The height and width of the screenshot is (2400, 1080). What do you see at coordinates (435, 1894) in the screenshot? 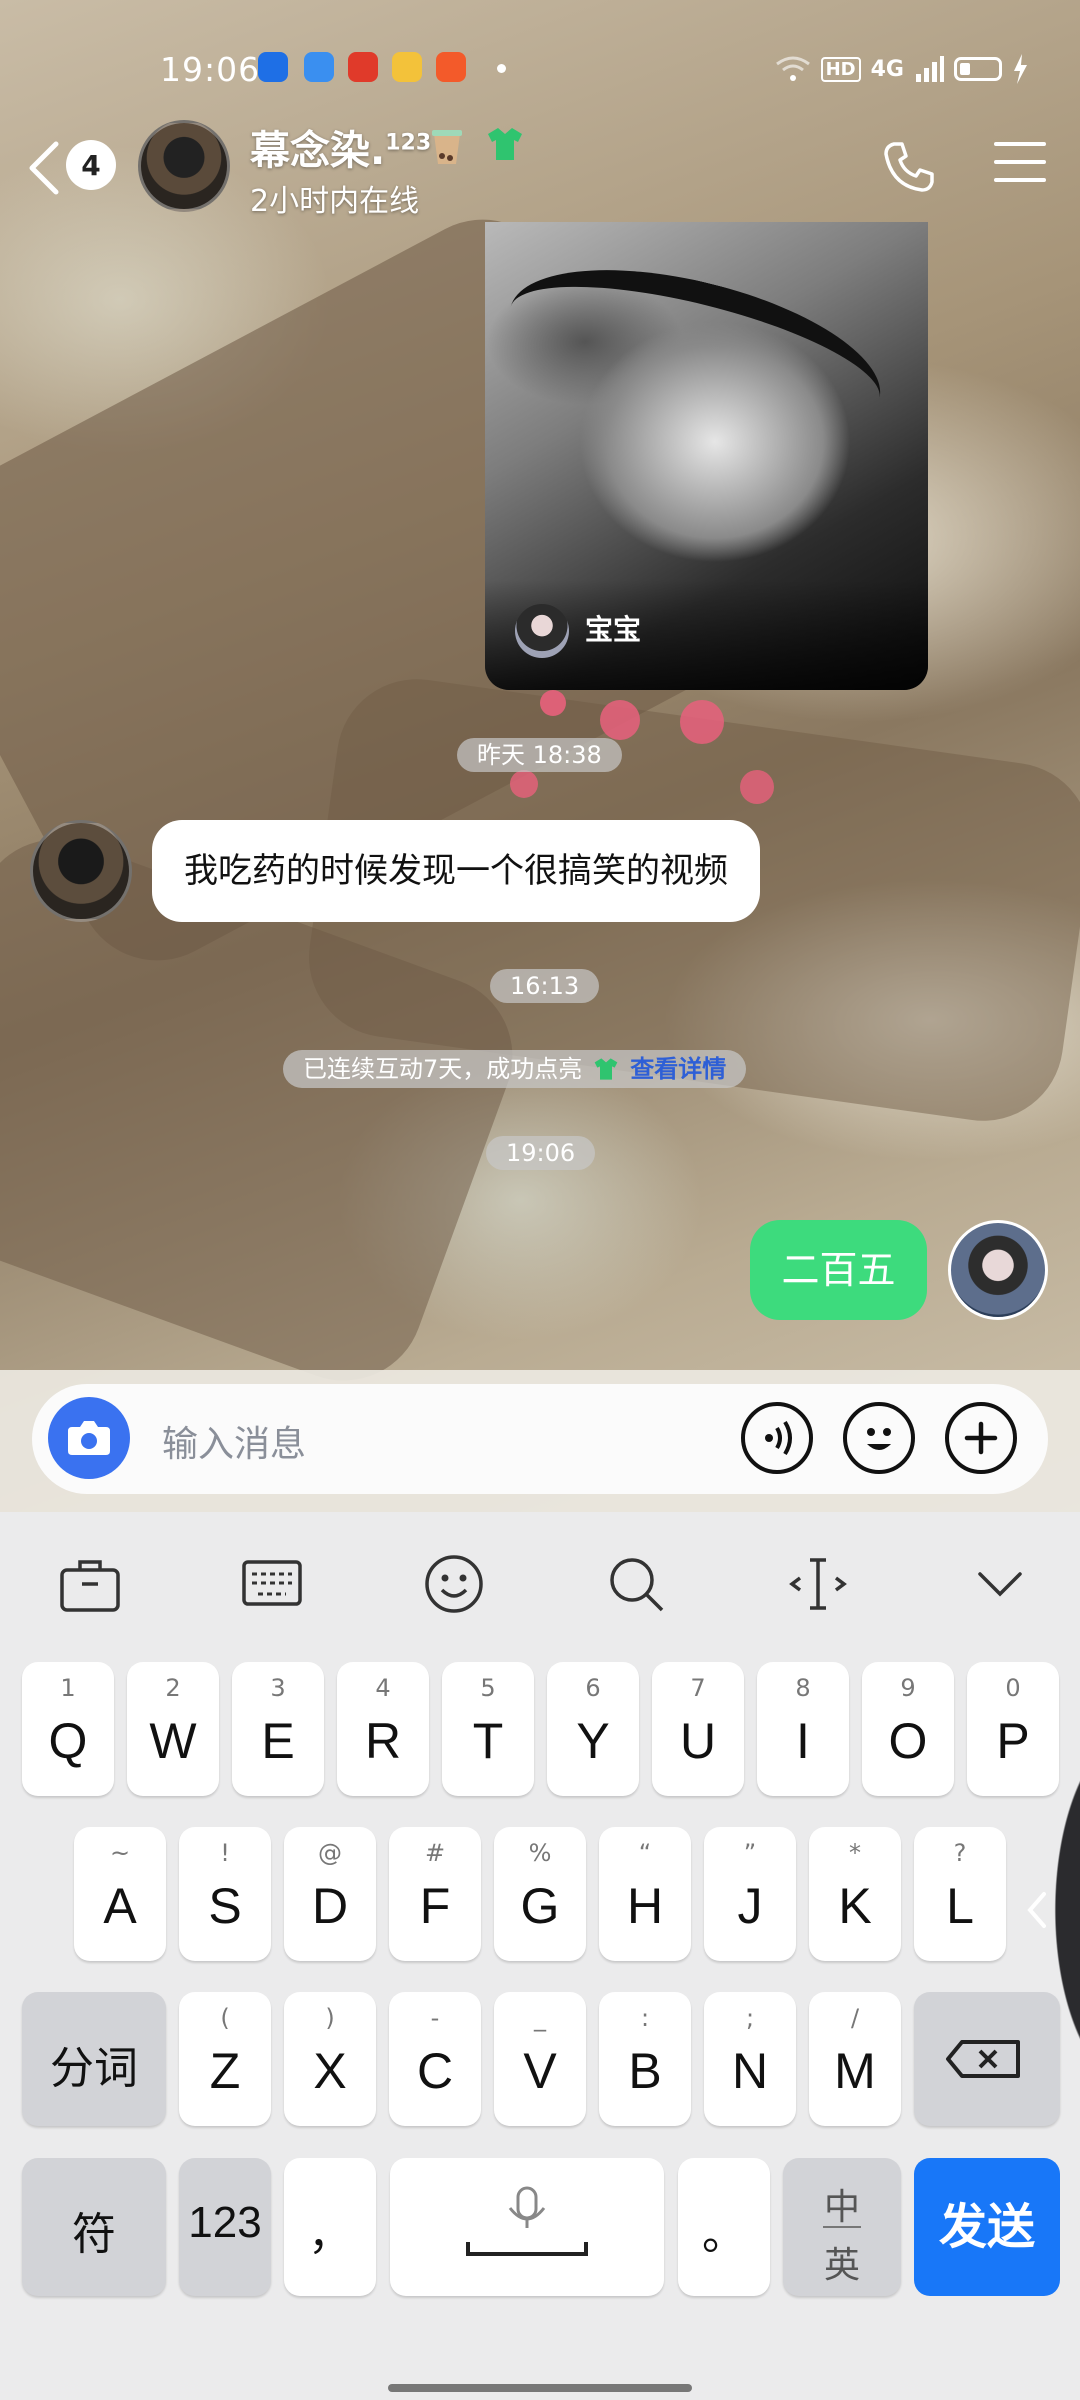
I see `key-f: # F` at bounding box center [435, 1894].